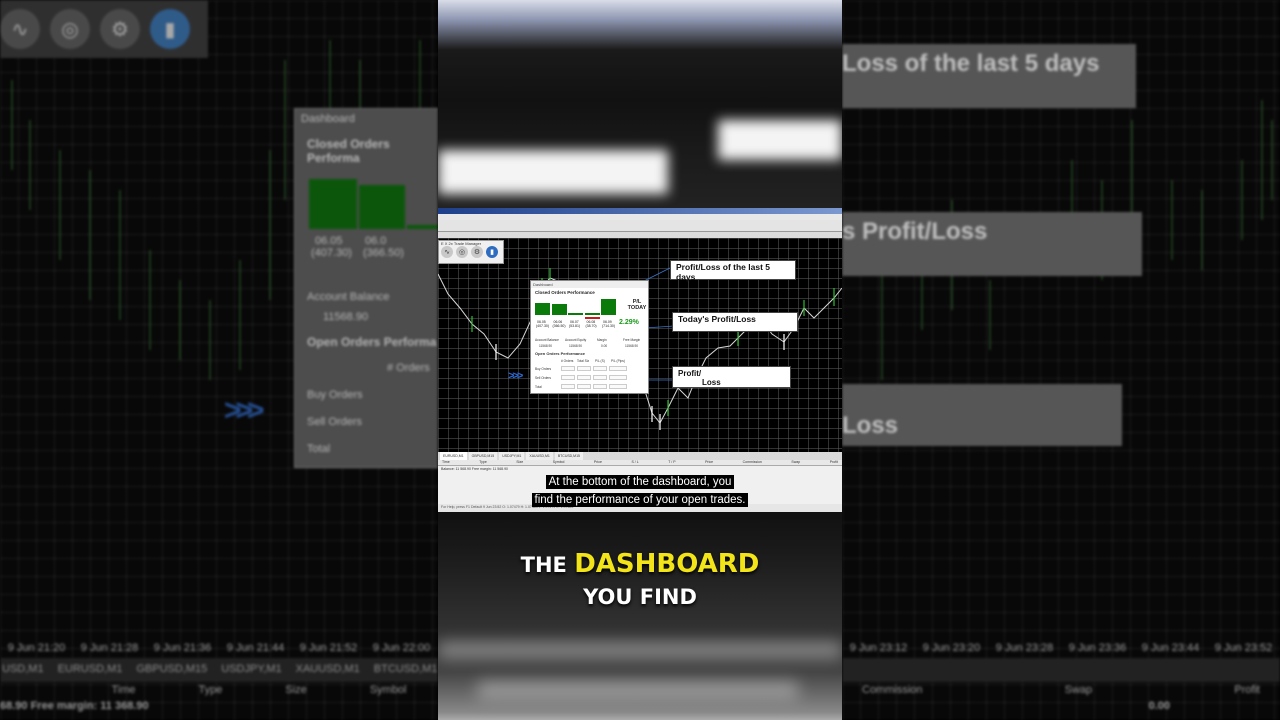 The width and height of the screenshot is (1280, 720). Describe the element at coordinates (401, 648) in the screenshot. I see `background-time-tick: 9 Jun 22:00` at that location.